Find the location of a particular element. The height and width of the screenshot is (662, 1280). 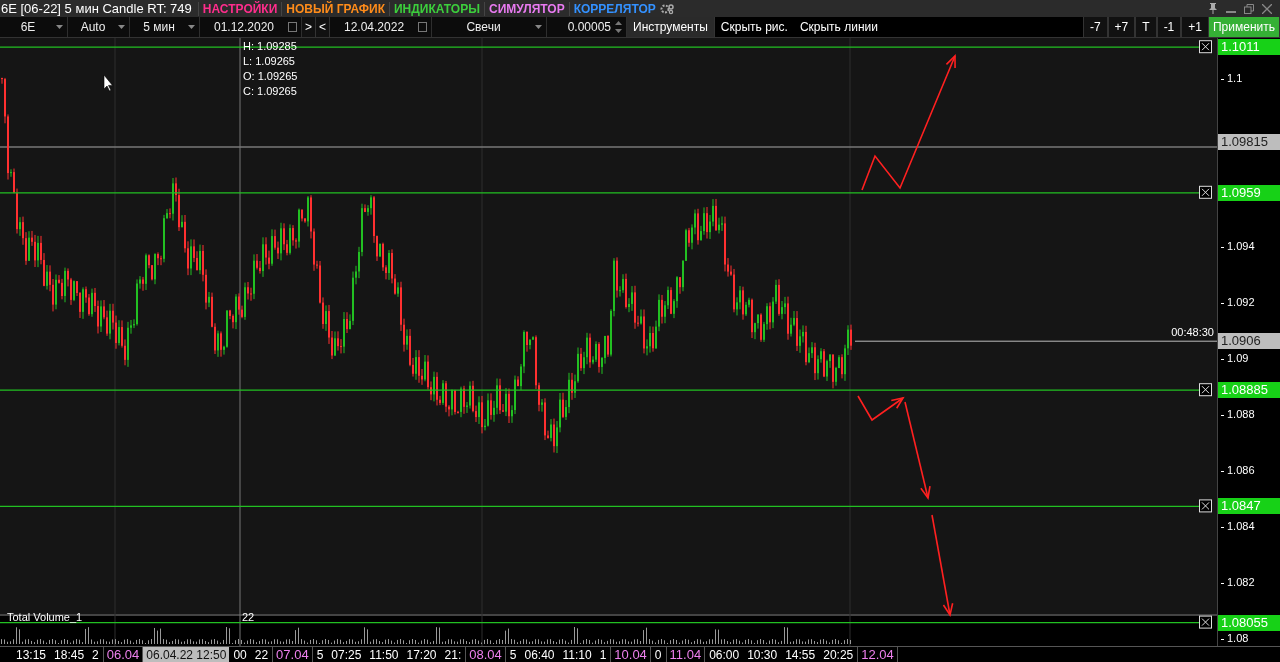

toolbar-button: Инструменты is located at coordinates (671, 27).